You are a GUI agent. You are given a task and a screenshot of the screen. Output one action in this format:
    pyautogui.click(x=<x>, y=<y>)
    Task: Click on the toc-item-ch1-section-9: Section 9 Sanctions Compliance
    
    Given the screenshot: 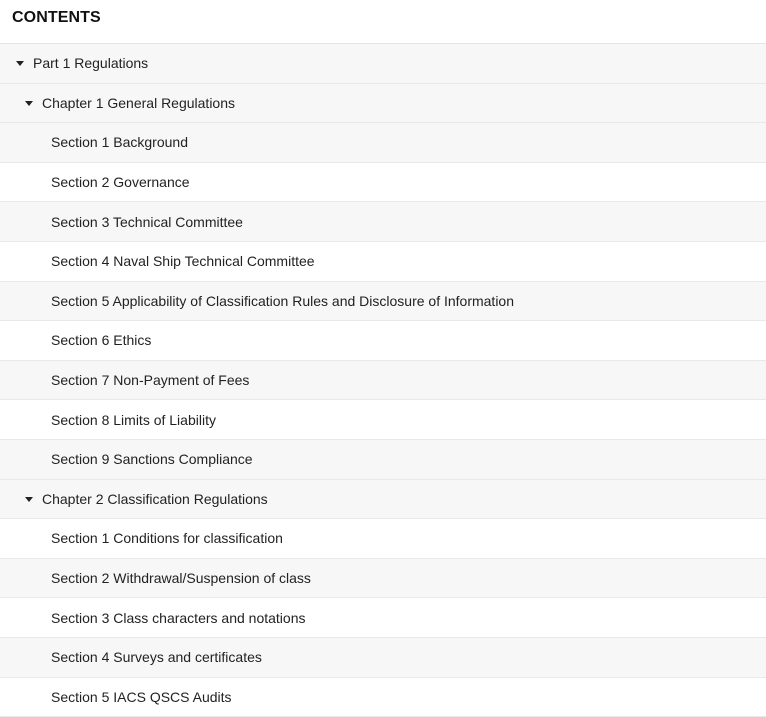 What is the action you would take?
    pyautogui.click(x=383, y=460)
    